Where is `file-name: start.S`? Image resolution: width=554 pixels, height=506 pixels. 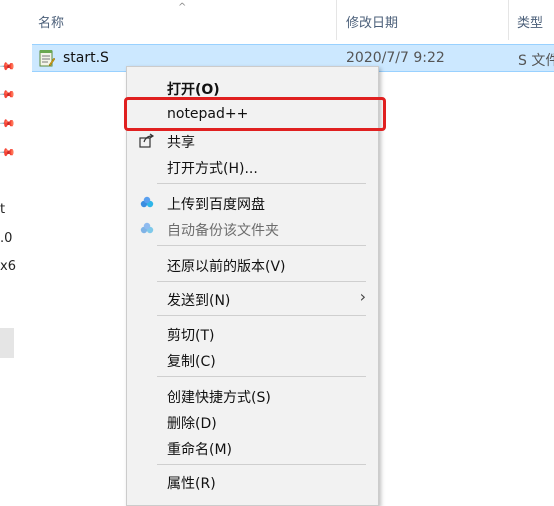 file-name: start.S is located at coordinates (86, 58).